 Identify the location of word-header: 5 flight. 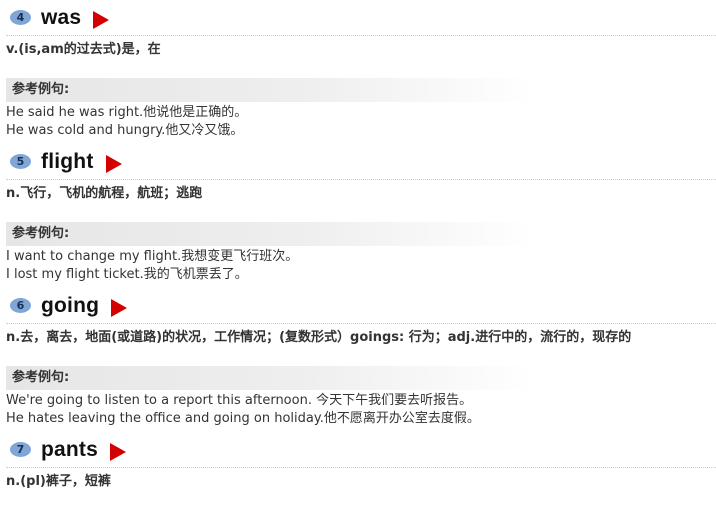
(361, 162).